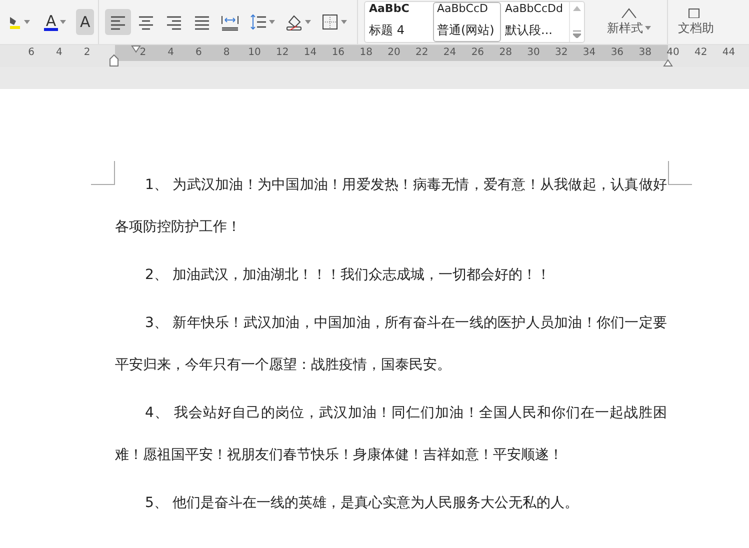  What do you see at coordinates (391, 434) in the screenshot?
I see `paragraph: 4、 我会站好自己的岗位，武汉加油！同仁们加油！全国人民和你们在一起战胜困难！愿祖国平安！祝朋友们春节快乐！身康体健！吉祥如意！平安顺遂！` at bounding box center [391, 434].